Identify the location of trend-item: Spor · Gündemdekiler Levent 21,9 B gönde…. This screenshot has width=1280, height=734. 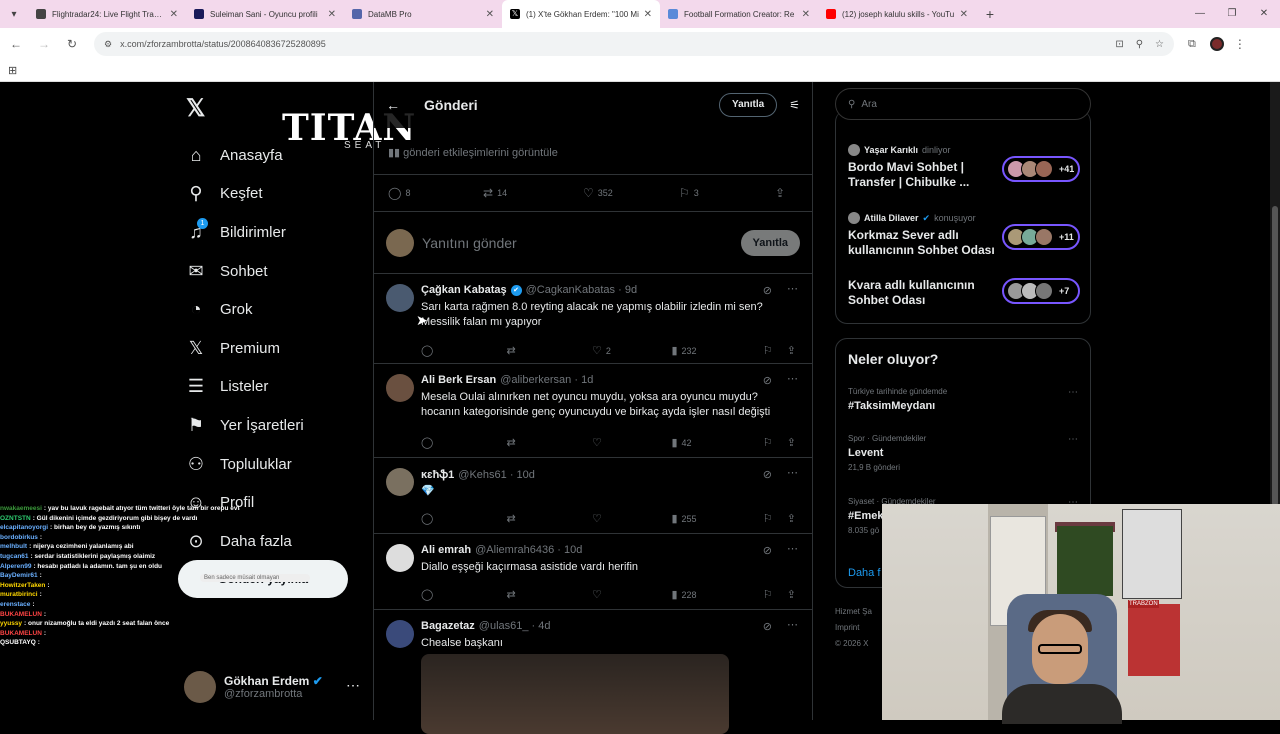
(963, 453).